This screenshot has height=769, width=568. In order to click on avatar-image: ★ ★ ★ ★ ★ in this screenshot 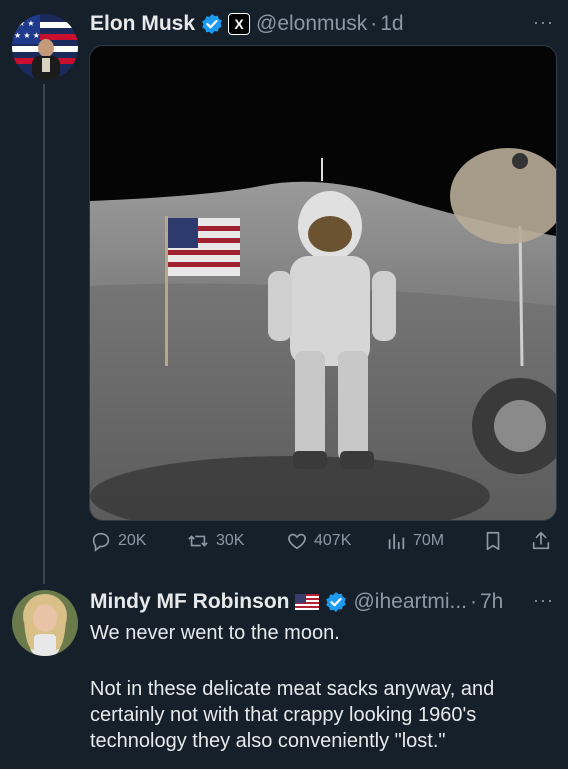, I will do `click(45, 47)`.